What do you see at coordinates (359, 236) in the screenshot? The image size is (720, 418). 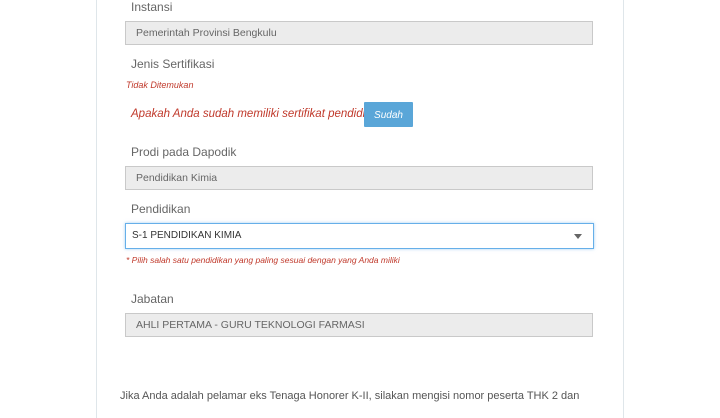 I see `pendidikan-select: S-1 PENDIDIKAN KIMIA` at bounding box center [359, 236].